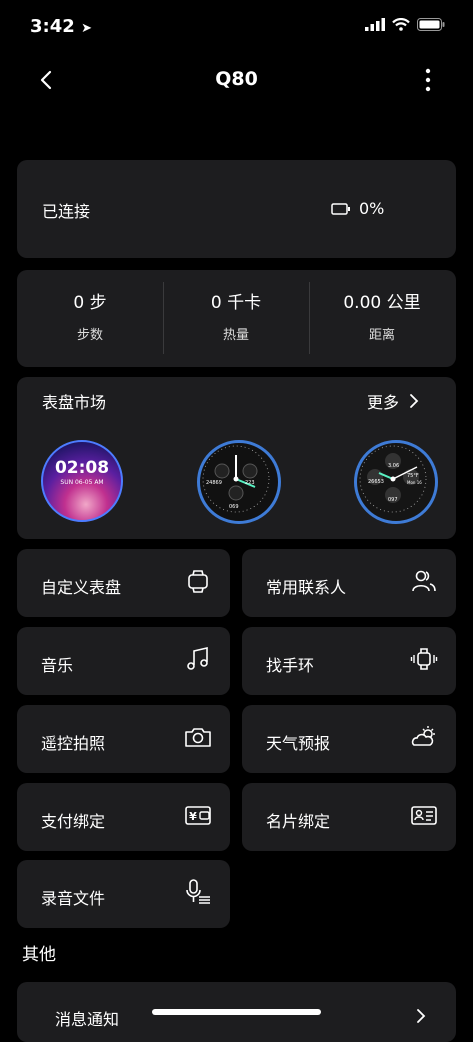  Describe the element at coordinates (396, 482) in the screenshot. I see `watch-face-3: 3.06 26653 75°F Mon 16 097` at that location.